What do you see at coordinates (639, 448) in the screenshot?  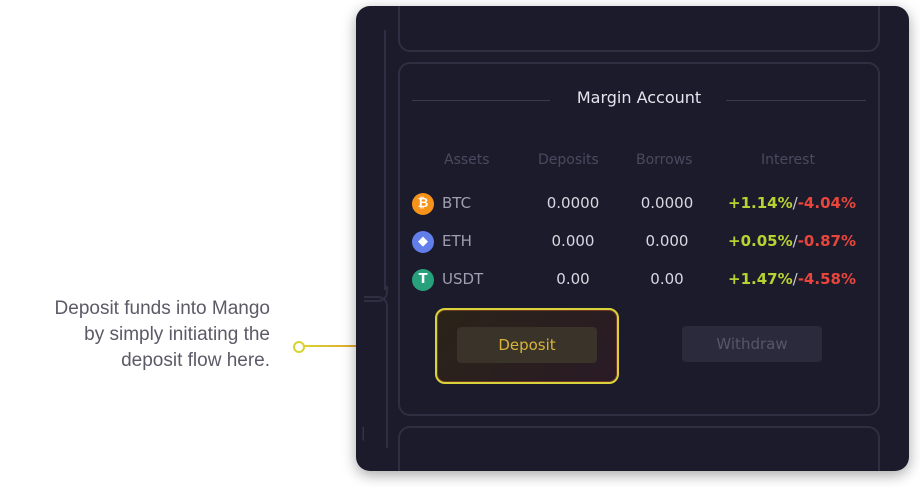 I see `card-below` at bounding box center [639, 448].